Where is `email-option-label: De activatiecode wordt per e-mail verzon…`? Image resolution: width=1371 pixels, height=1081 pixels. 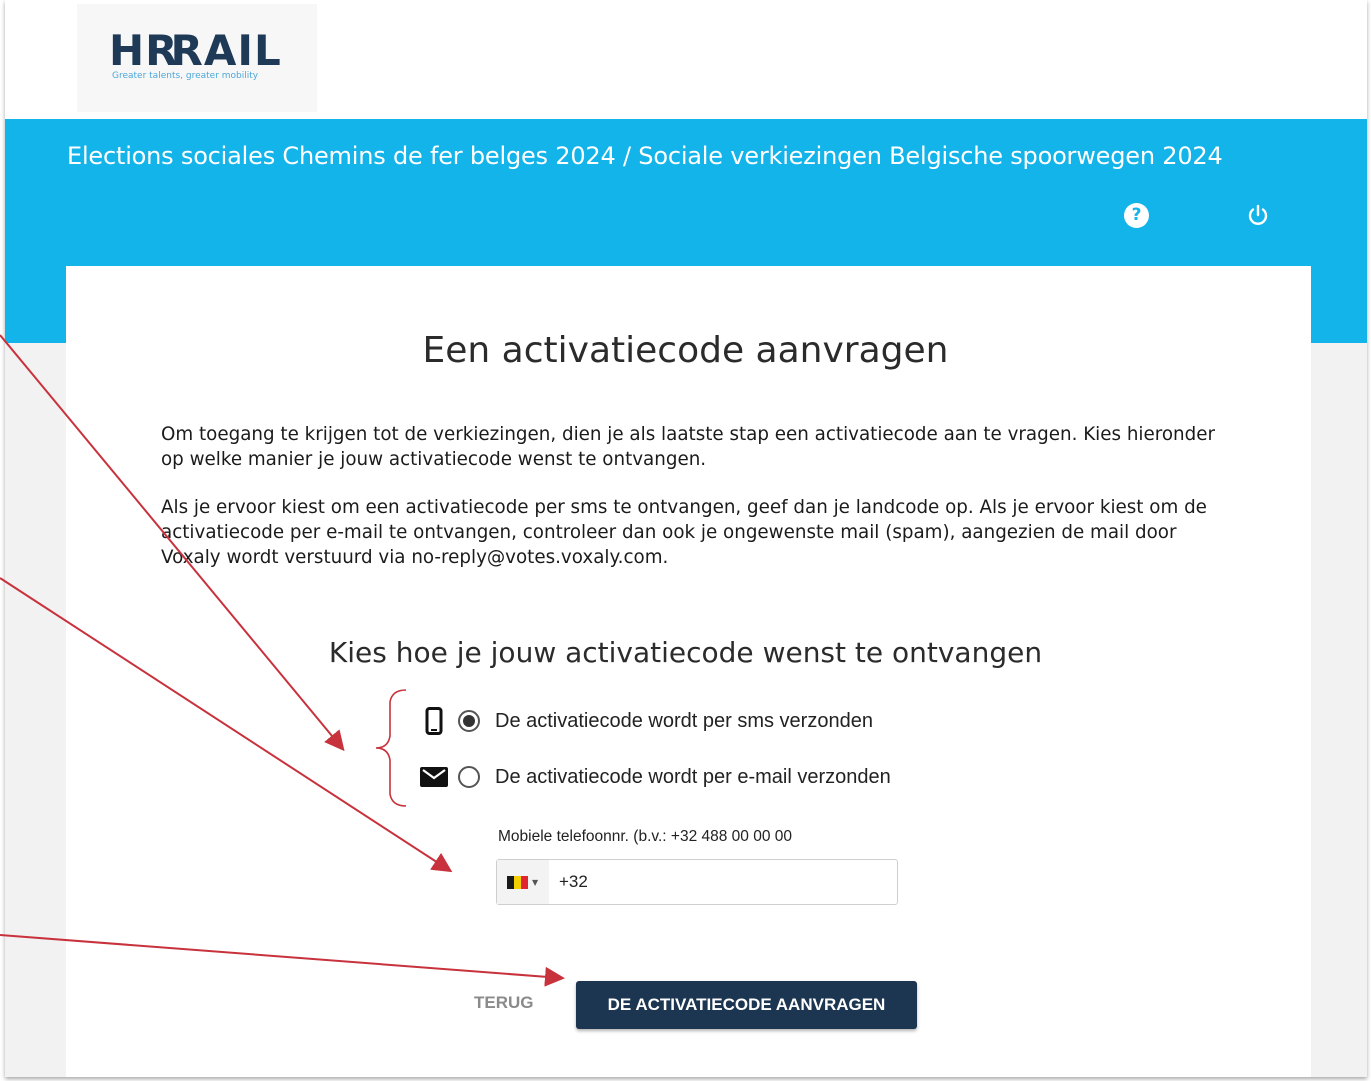 email-option-label: De activatiecode wordt per e-mail verzon… is located at coordinates (693, 777).